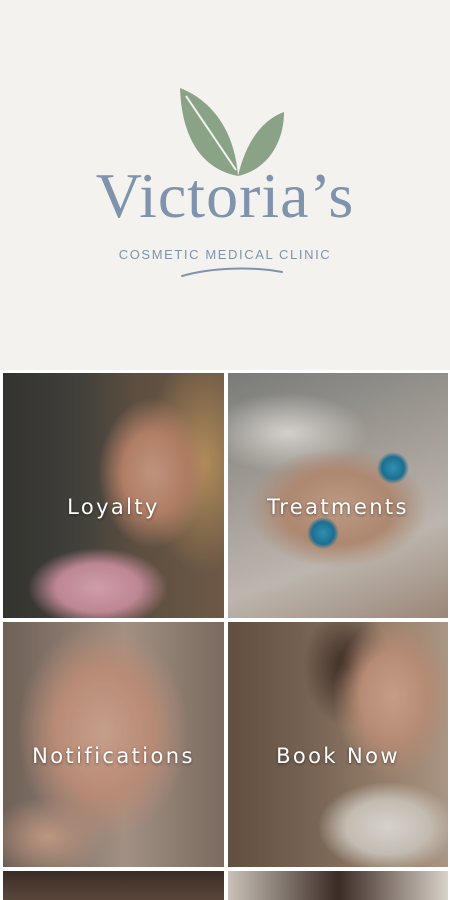 The width and height of the screenshot is (450, 900). What do you see at coordinates (113, 756) in the screenshot?
I see `tile-notifications-label: Notifications` at bounding box center [113, 756].